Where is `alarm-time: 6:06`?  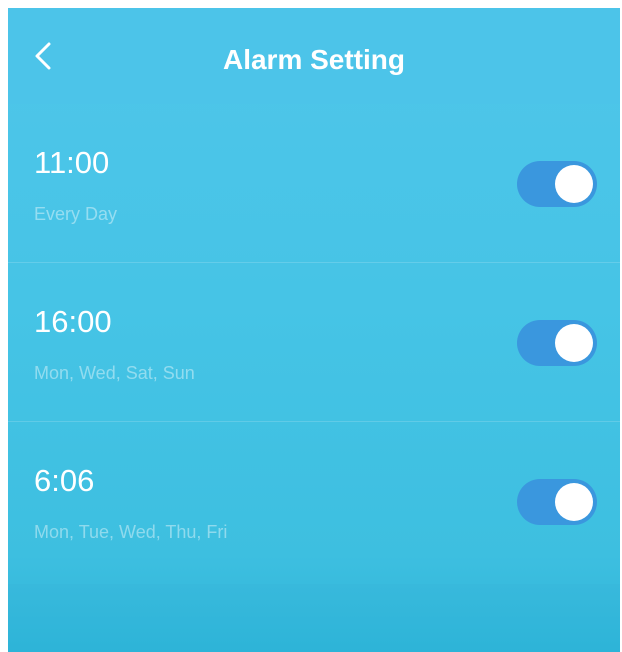 alarm-time: 6:06 is located at coordinates (64, 480).